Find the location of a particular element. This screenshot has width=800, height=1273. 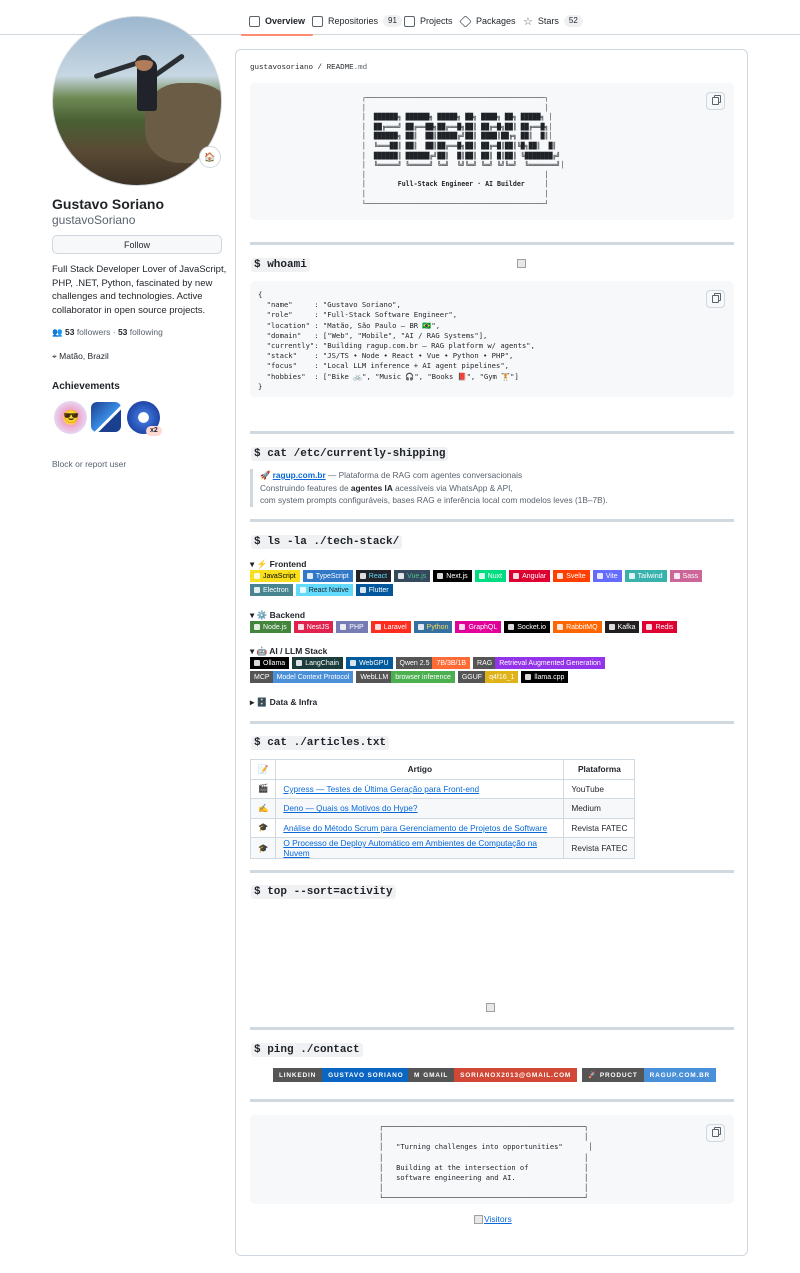

status-emoji-button: 🏠 is located at coordinates (210, 157).